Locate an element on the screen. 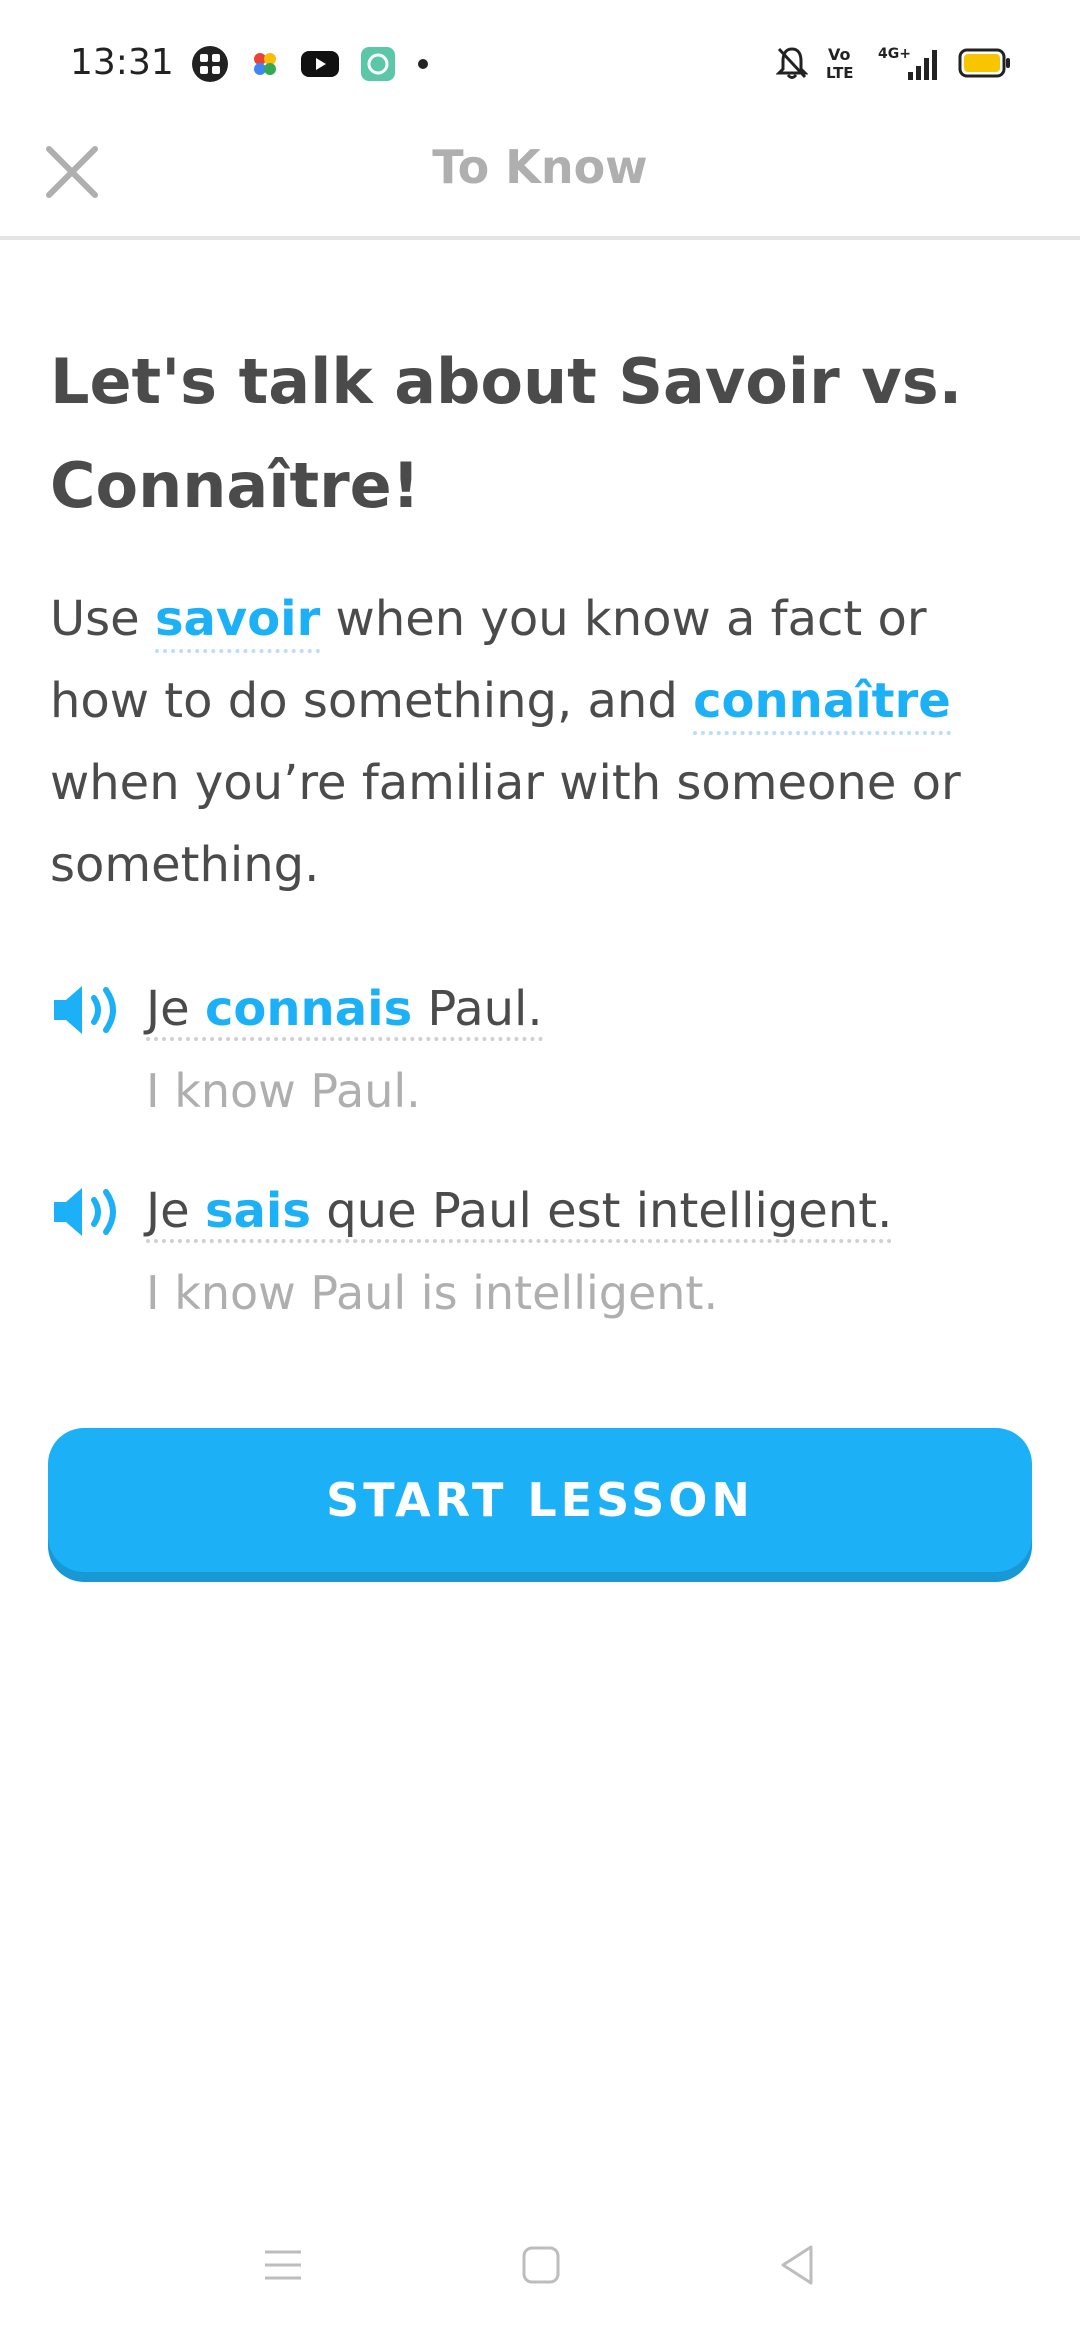 The width and height of the screenshot is (1080, 2340). square-icon is located at coordinates (541, 2265).